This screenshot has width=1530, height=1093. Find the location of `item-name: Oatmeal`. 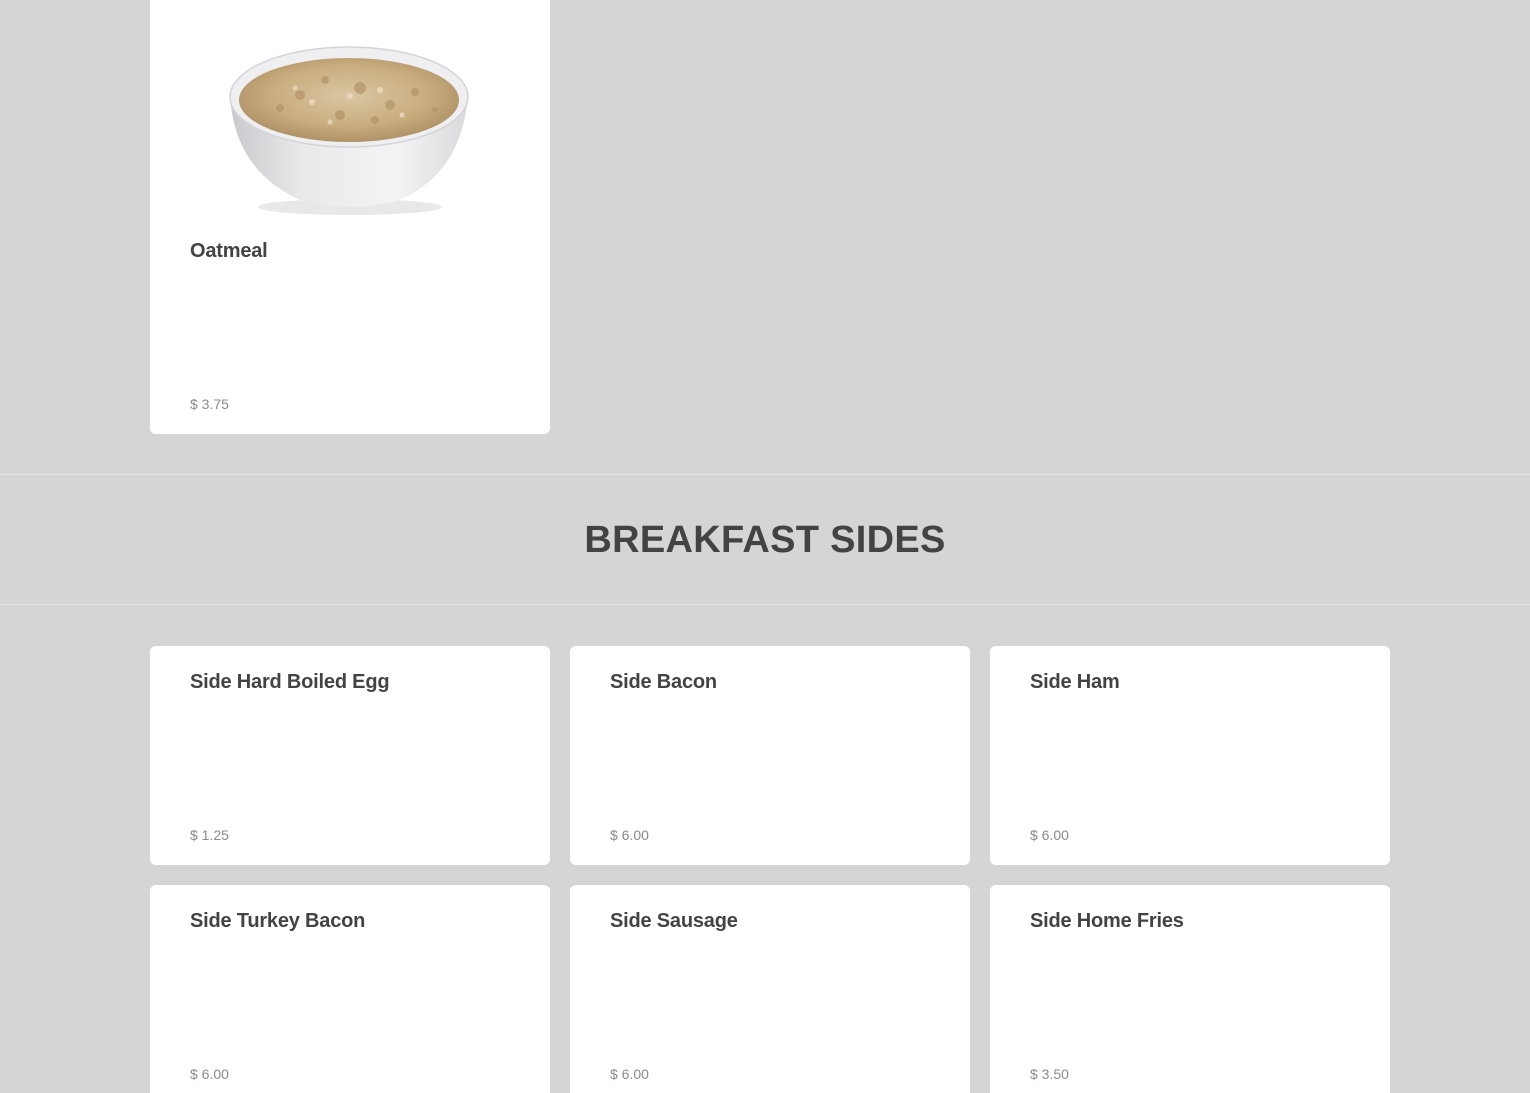

item-name: Oatmeal is located at coordinates (229, 251).